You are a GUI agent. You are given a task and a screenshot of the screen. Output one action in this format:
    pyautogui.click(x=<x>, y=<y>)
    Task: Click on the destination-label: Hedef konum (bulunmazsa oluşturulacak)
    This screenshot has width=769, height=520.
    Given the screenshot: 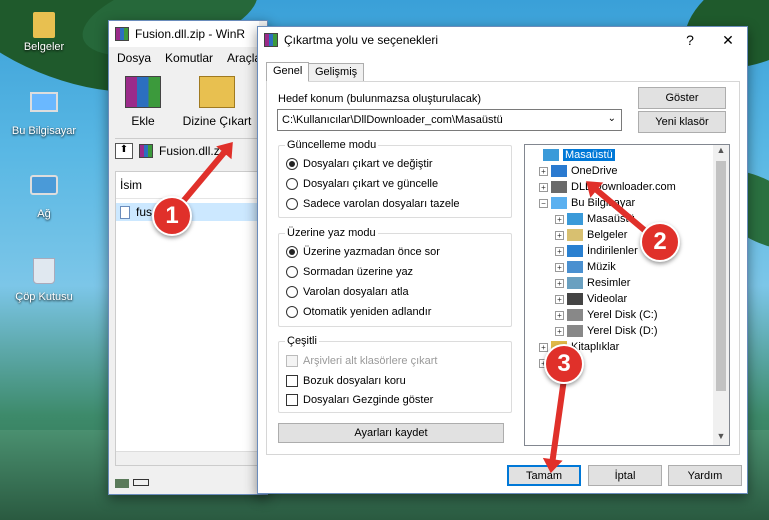 What is the action you would take?
    pyautogui.click(x=379, y=99)
    